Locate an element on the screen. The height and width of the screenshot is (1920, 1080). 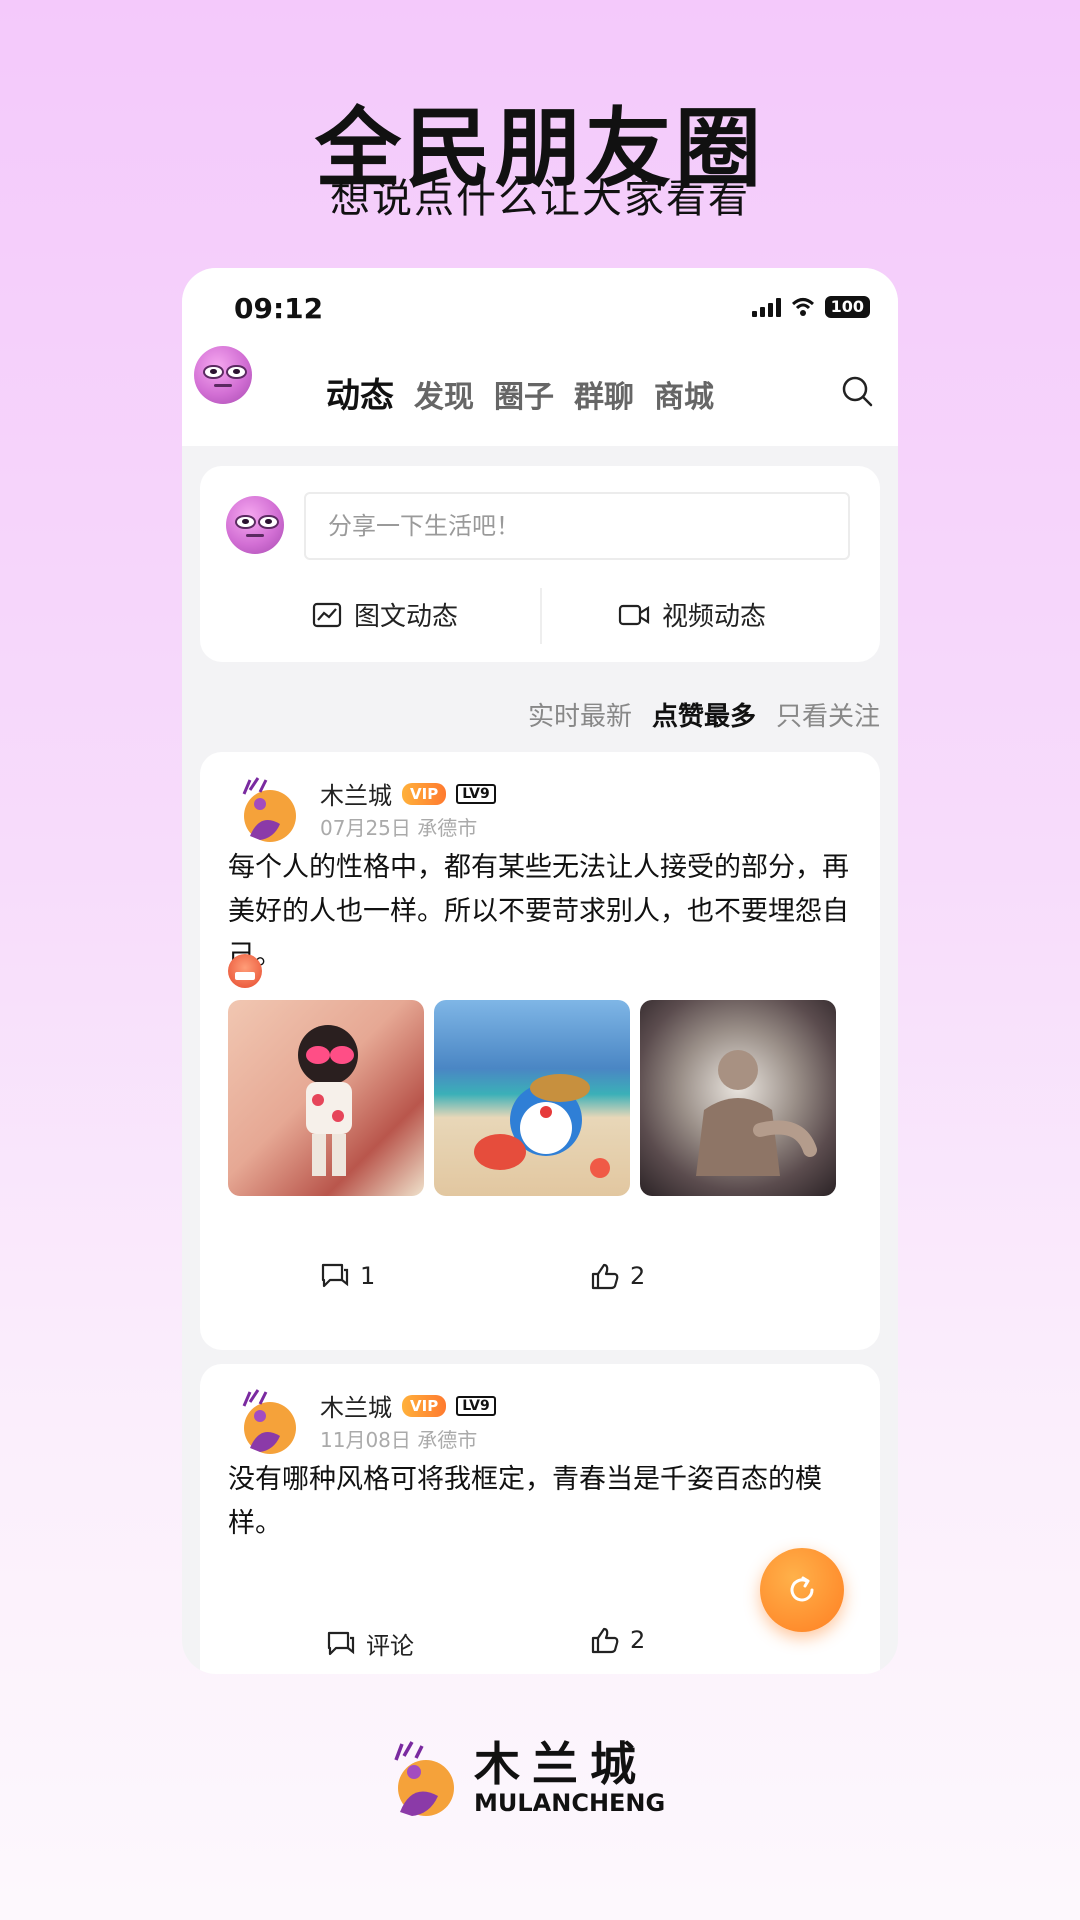
top-nav-tabs: 动态 发现 圈子 群聊 商城 is located at coordinates (520, 392).